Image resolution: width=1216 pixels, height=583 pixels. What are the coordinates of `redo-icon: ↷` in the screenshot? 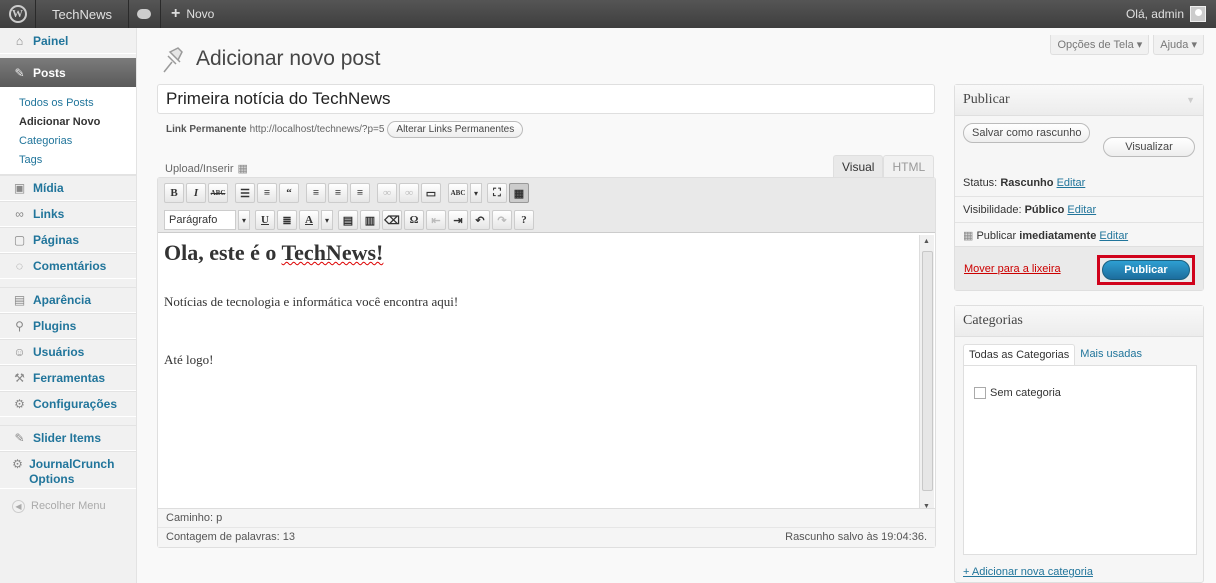 It's located at (502, 220).